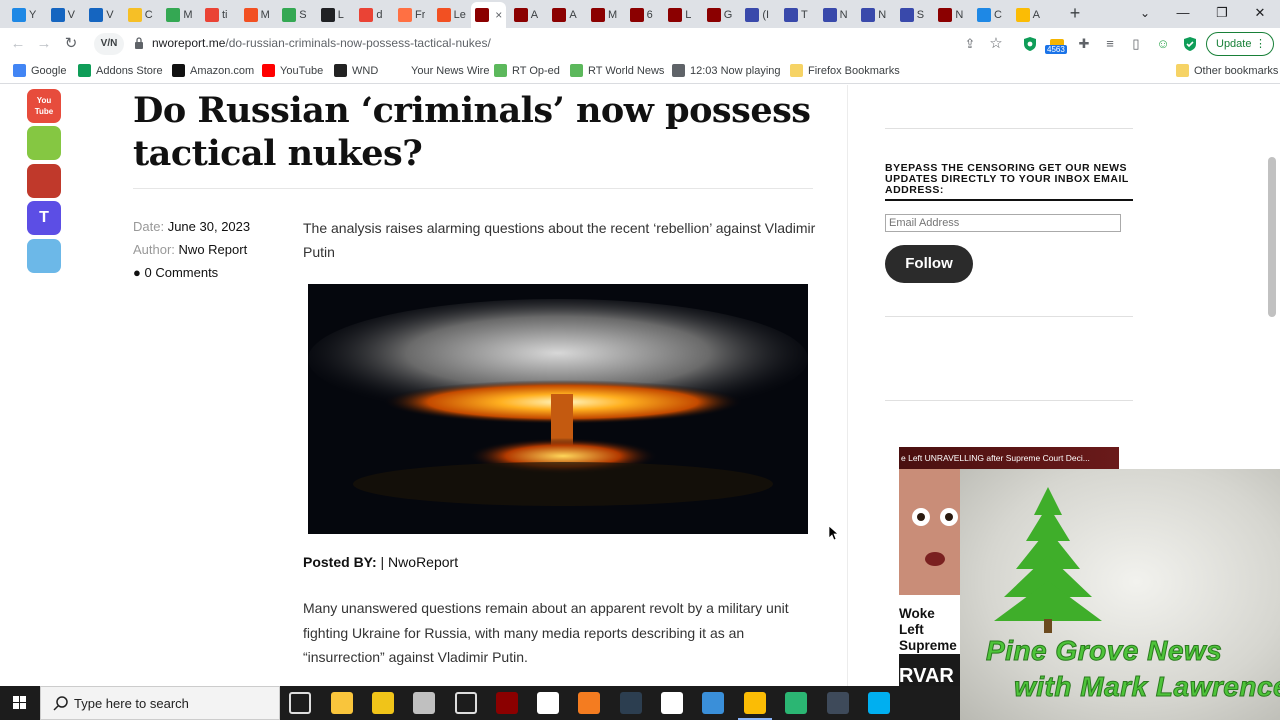 The height and width of the screenshot is (720, 1280). I want to click on close-tab-icon: ×, so click(498, 15).